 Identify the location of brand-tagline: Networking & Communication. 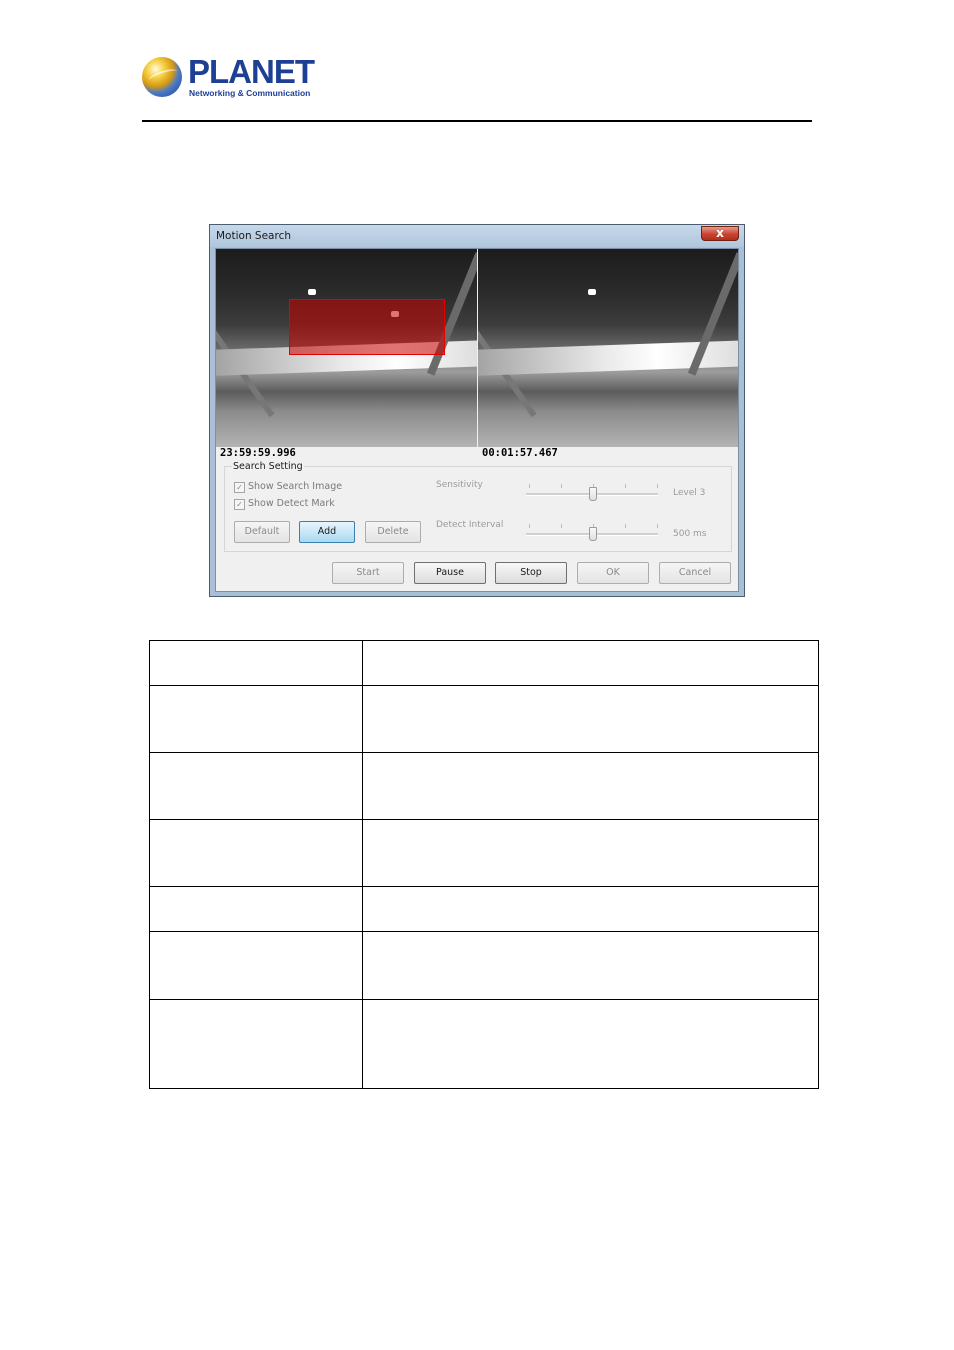
(250, 93).